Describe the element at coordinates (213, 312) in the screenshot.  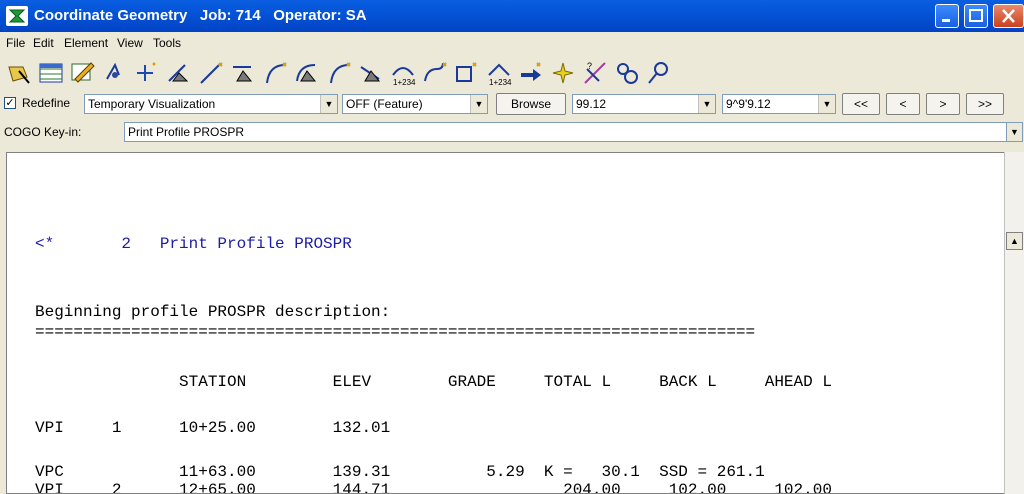
I see `output-line: Beginning profile PROSPR description:` at that location.